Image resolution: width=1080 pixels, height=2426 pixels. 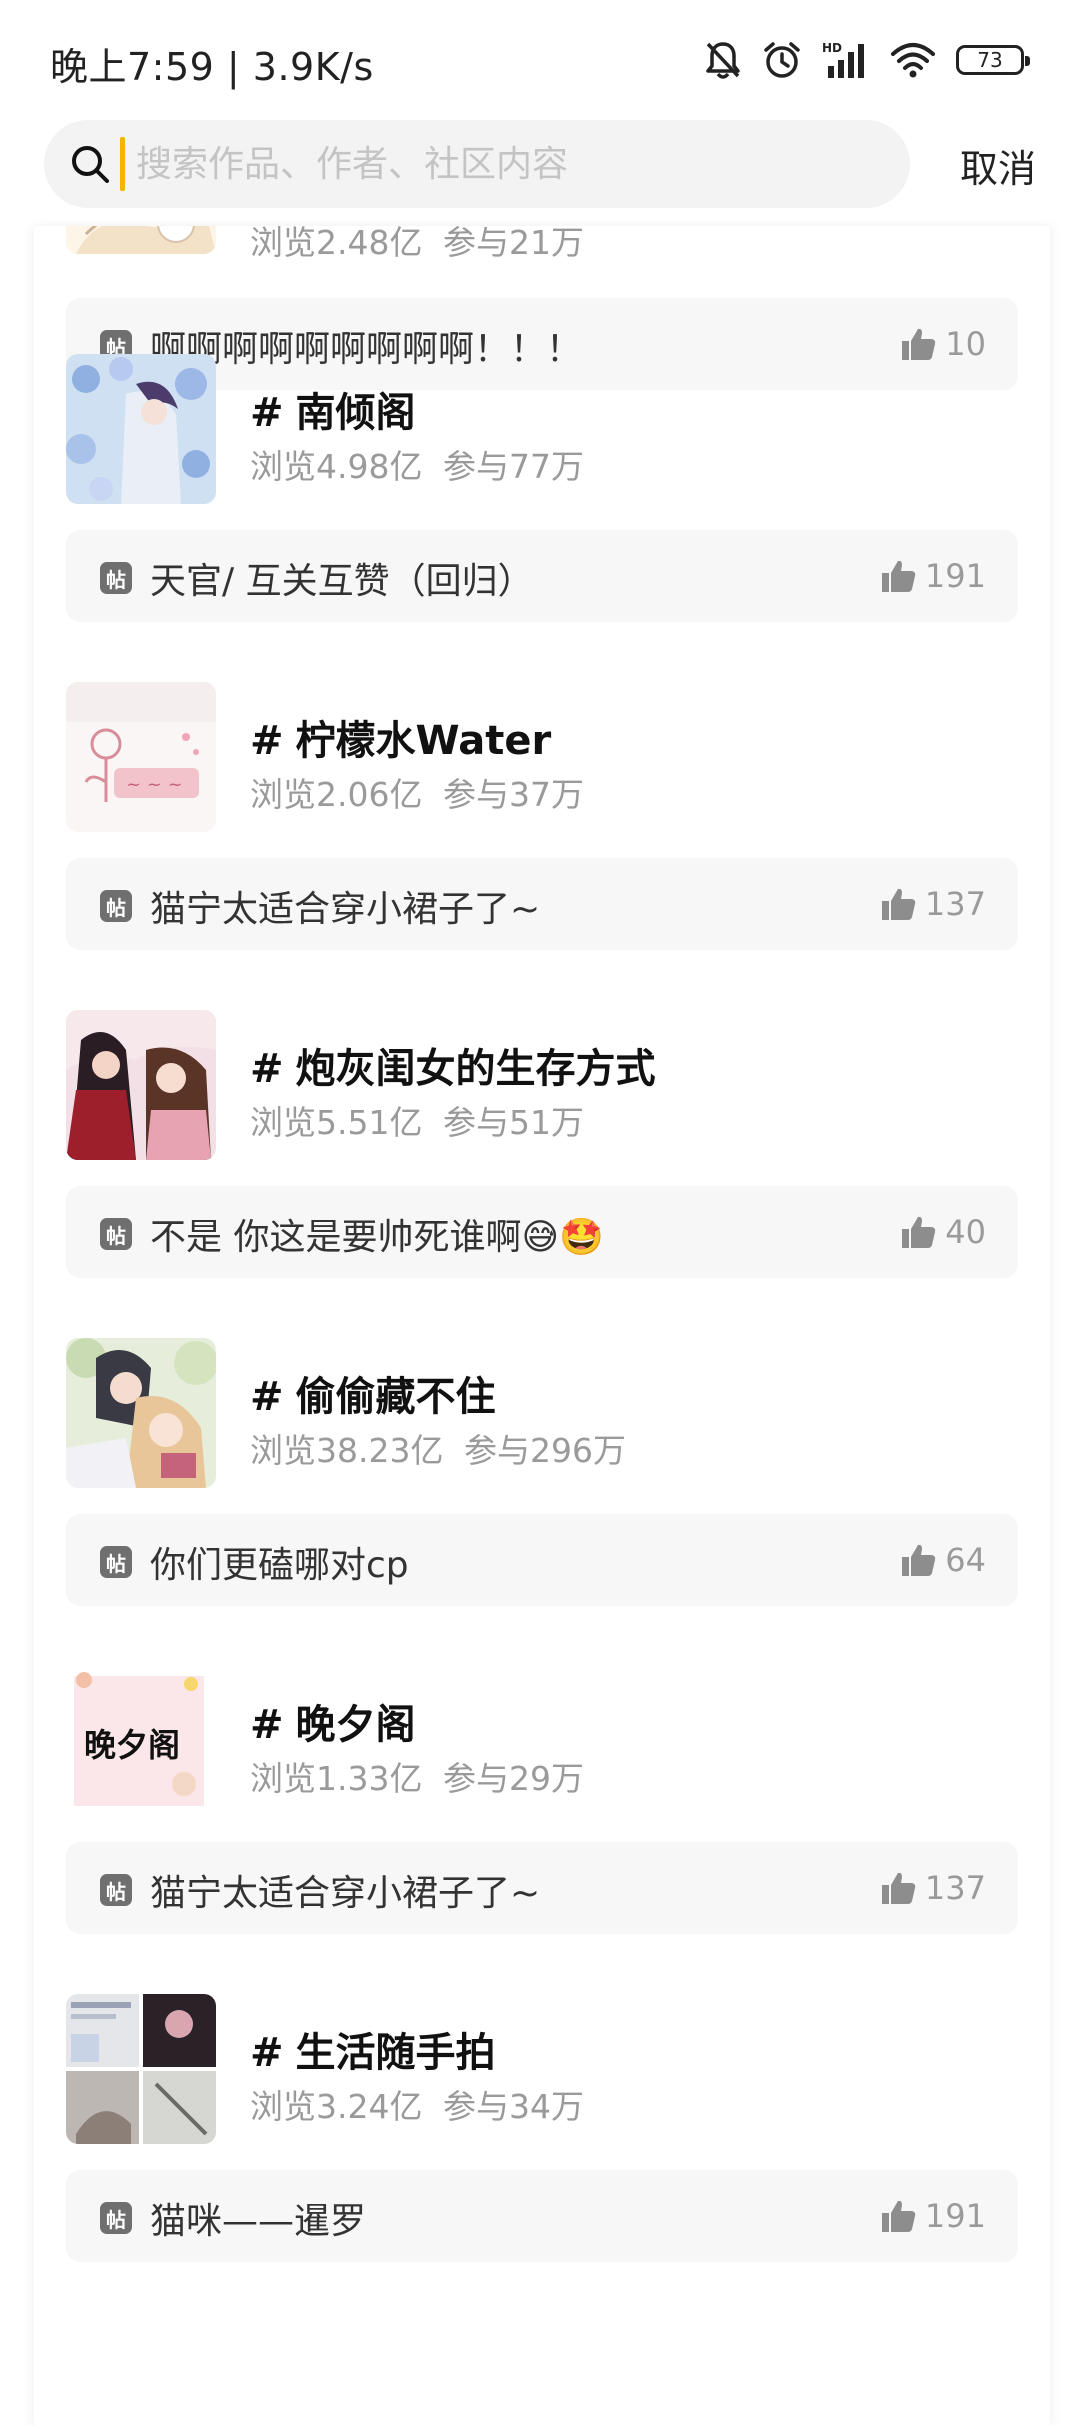 I want to click on topic-title: # 偷偷藏不住, so click(x=373, y=1393).